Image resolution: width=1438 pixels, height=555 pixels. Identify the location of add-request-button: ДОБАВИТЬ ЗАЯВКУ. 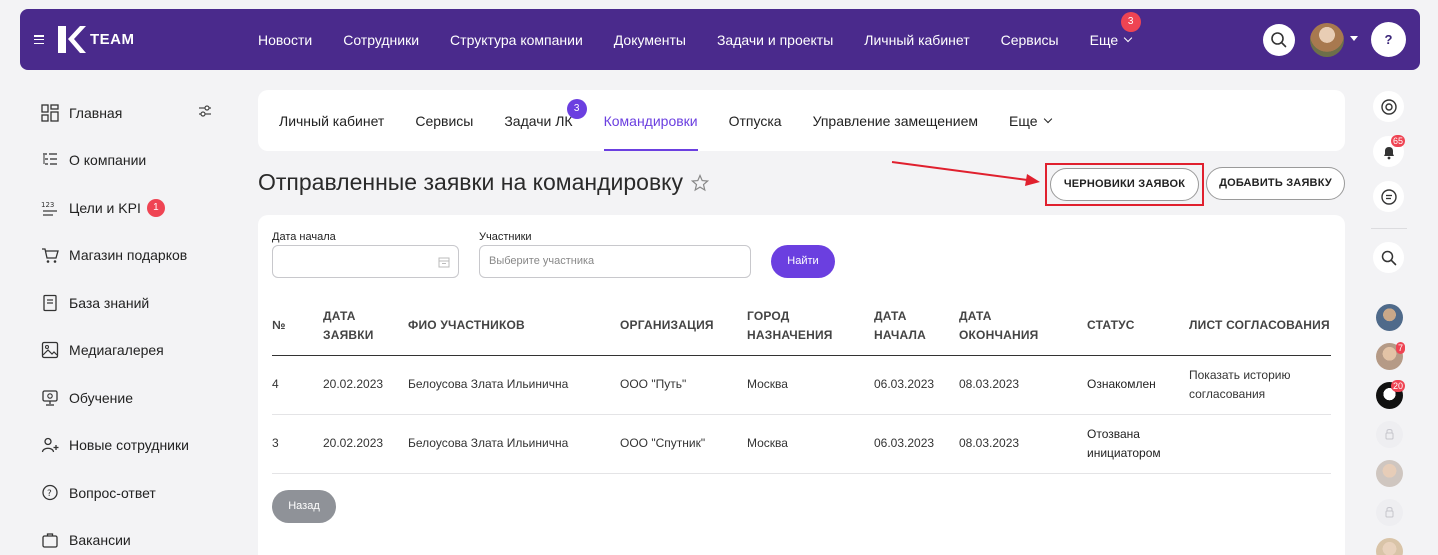
(1275, 183).